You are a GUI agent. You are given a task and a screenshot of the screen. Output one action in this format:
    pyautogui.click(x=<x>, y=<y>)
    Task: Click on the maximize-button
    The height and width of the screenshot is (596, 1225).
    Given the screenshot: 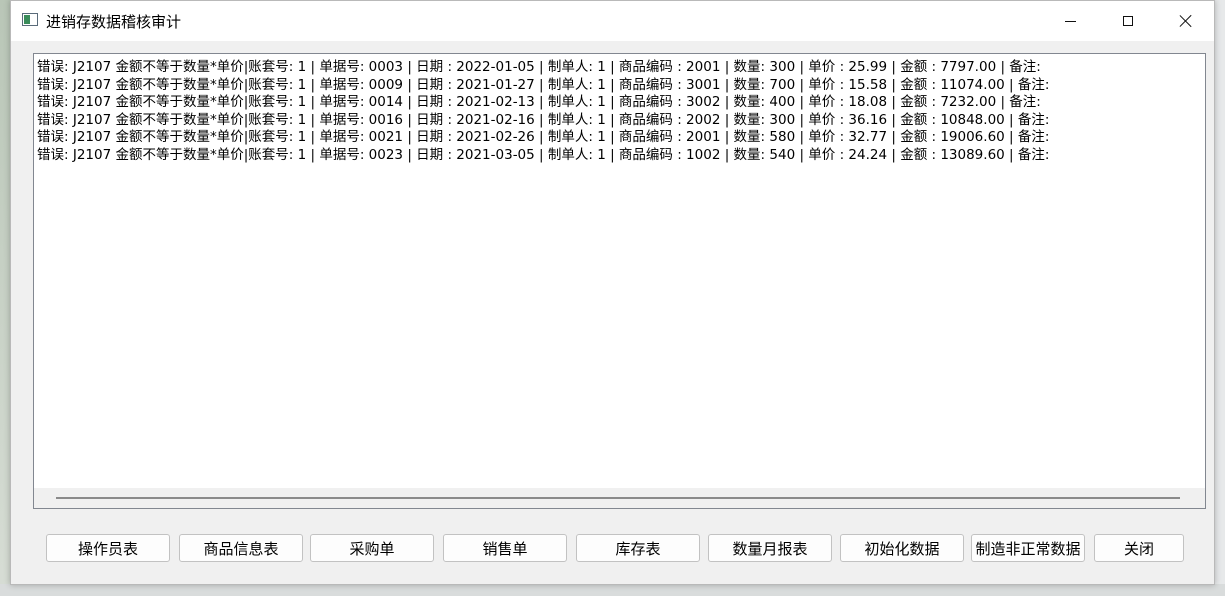 What is the action you would take?
    pyautogui.click(x=1128, y=21)
    